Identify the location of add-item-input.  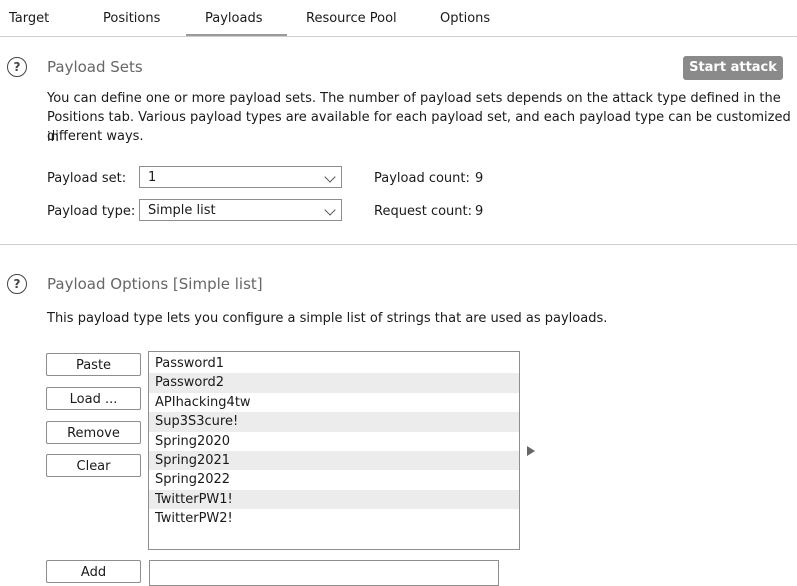
(324, 573).